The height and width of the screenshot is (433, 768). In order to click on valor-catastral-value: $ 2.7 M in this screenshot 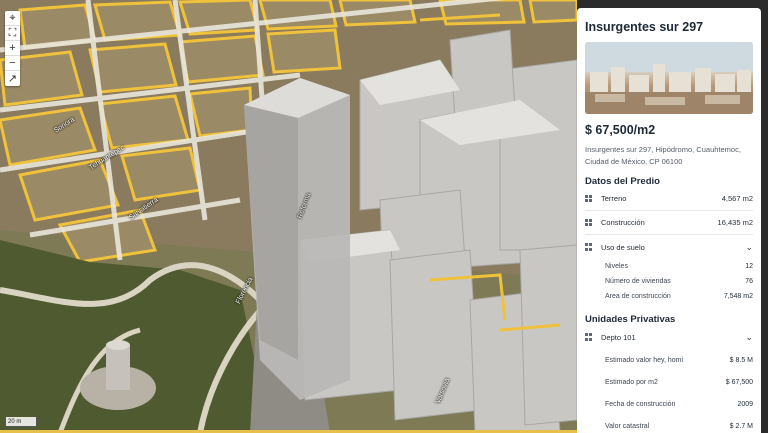, I will do `click(741, 426)`.